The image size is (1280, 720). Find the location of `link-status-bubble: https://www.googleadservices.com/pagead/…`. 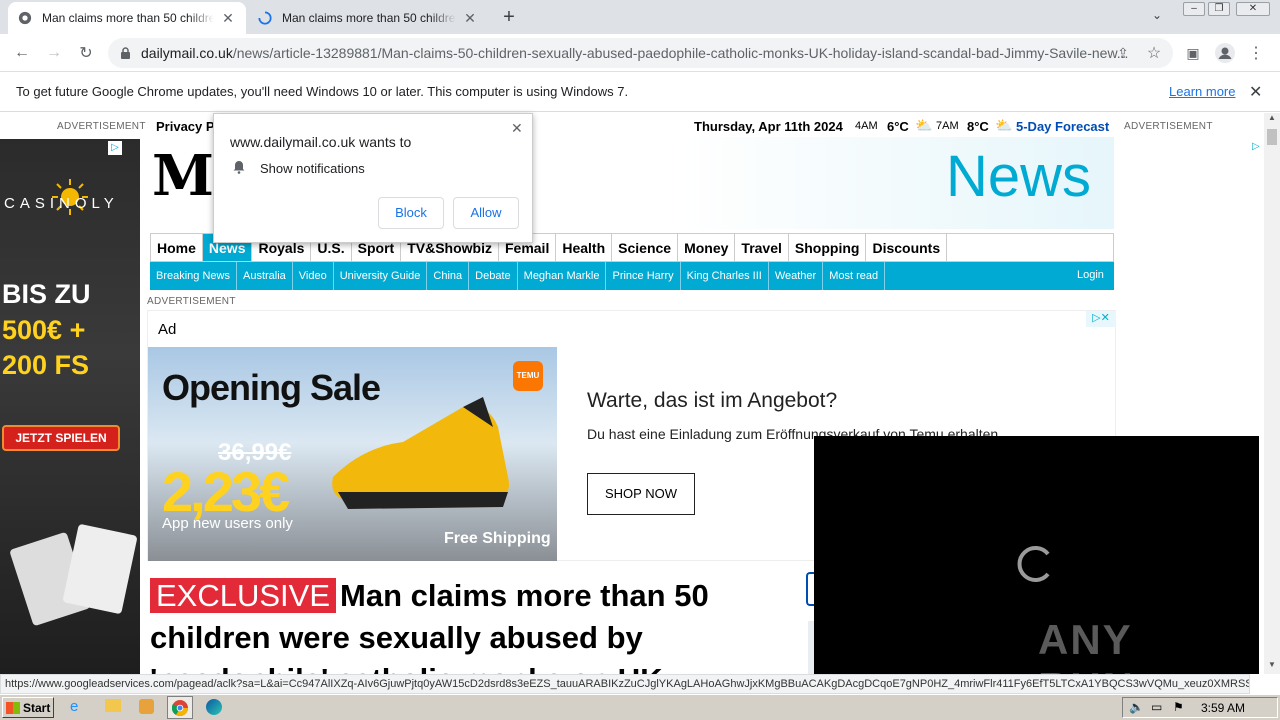

link-status-bubble: https://www.googleadservices.com/pagead/… is located at coordinates (625, 684).